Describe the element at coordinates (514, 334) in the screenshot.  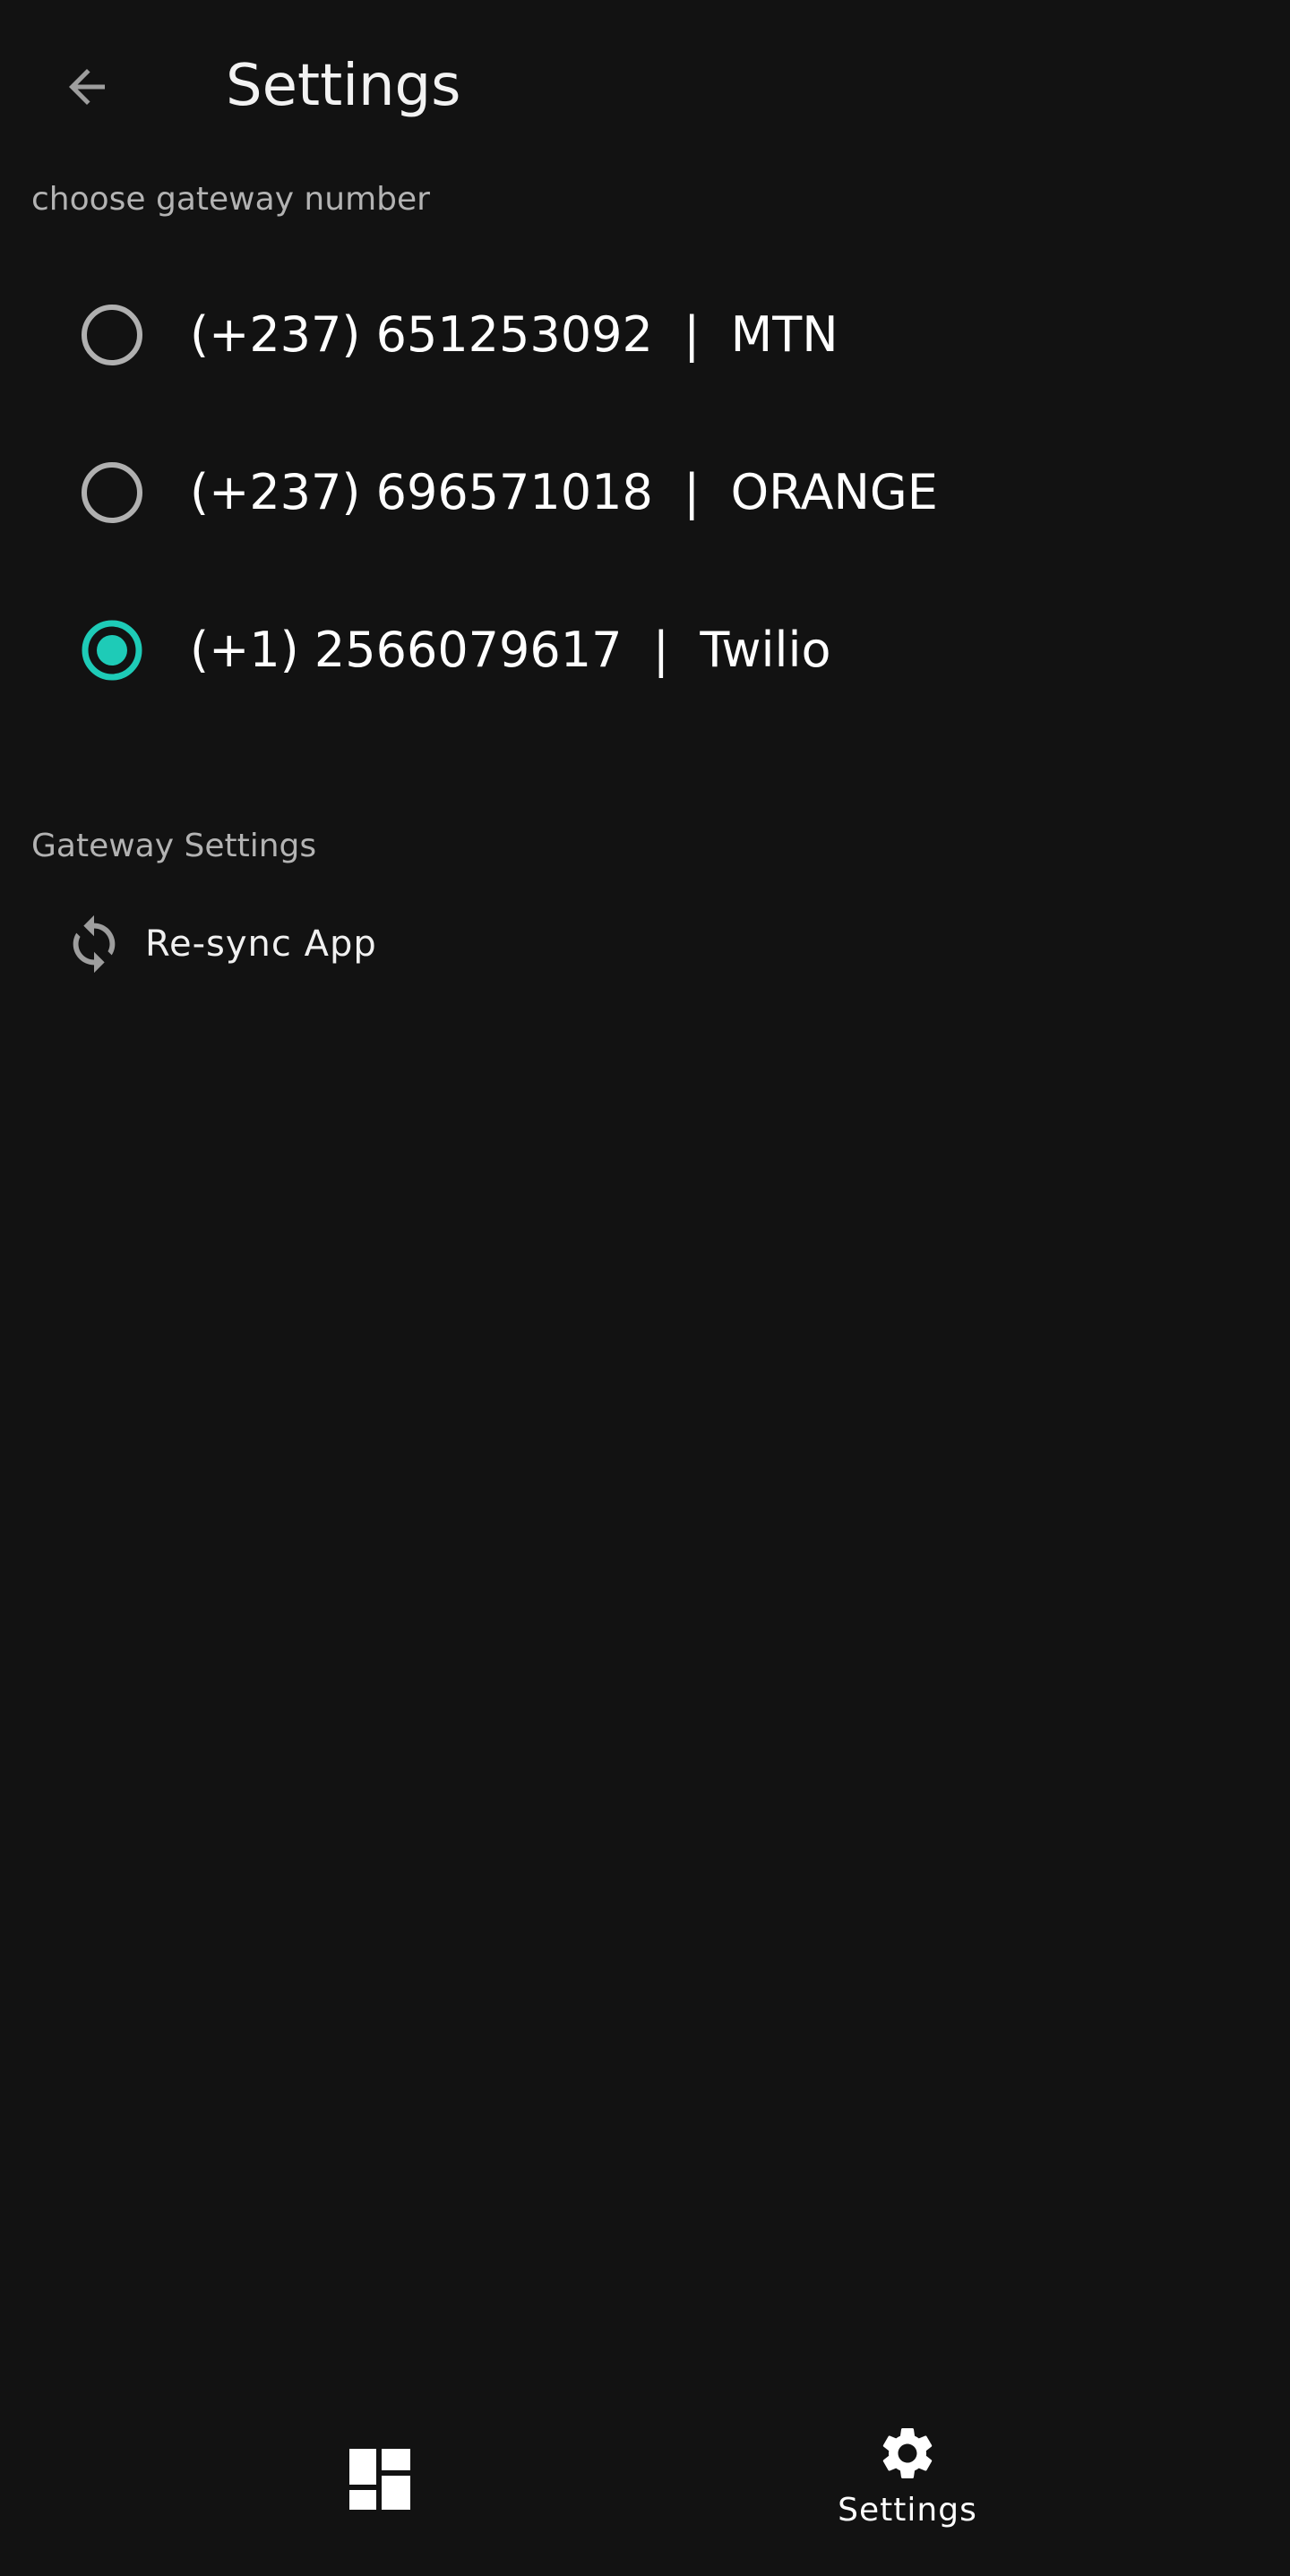
I see `gateway-option-label: (+237) 651253092 | MTN` at that location.